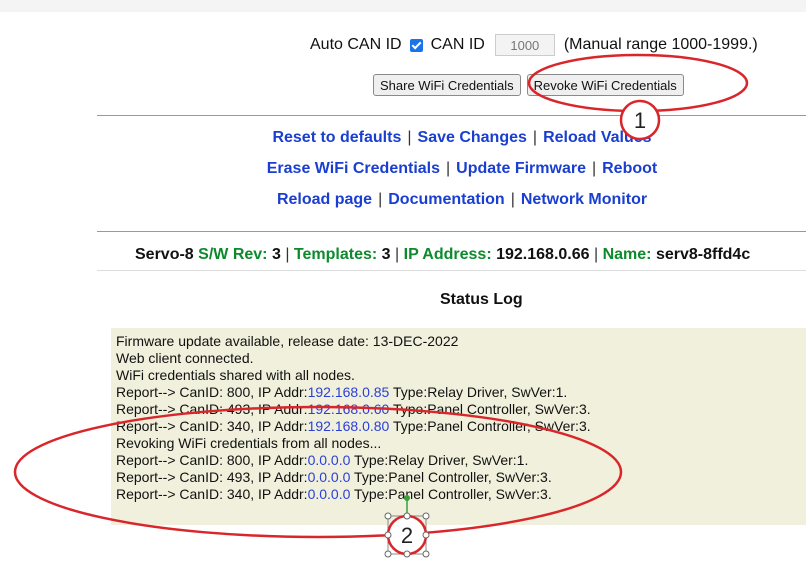 The height and width of the screenshot is (572, 806). I want to click on page-top-shade, so click(403, 6).